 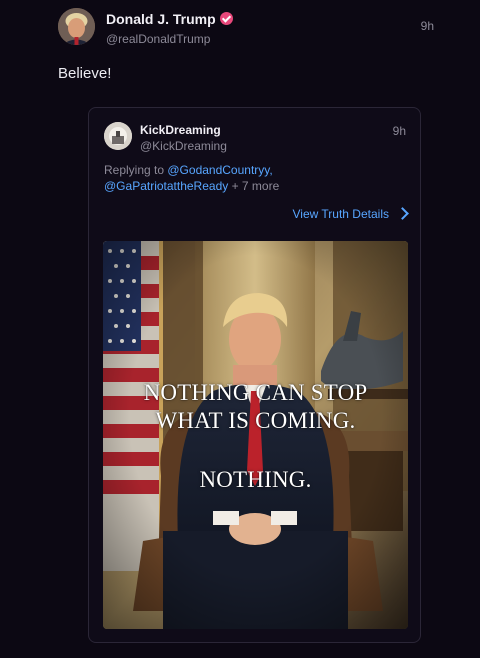 What do you see at coordinates (161, 19) in the screenshot?
I see `author-name-text: Donald J. Trump` at bounding box center [161, 19].